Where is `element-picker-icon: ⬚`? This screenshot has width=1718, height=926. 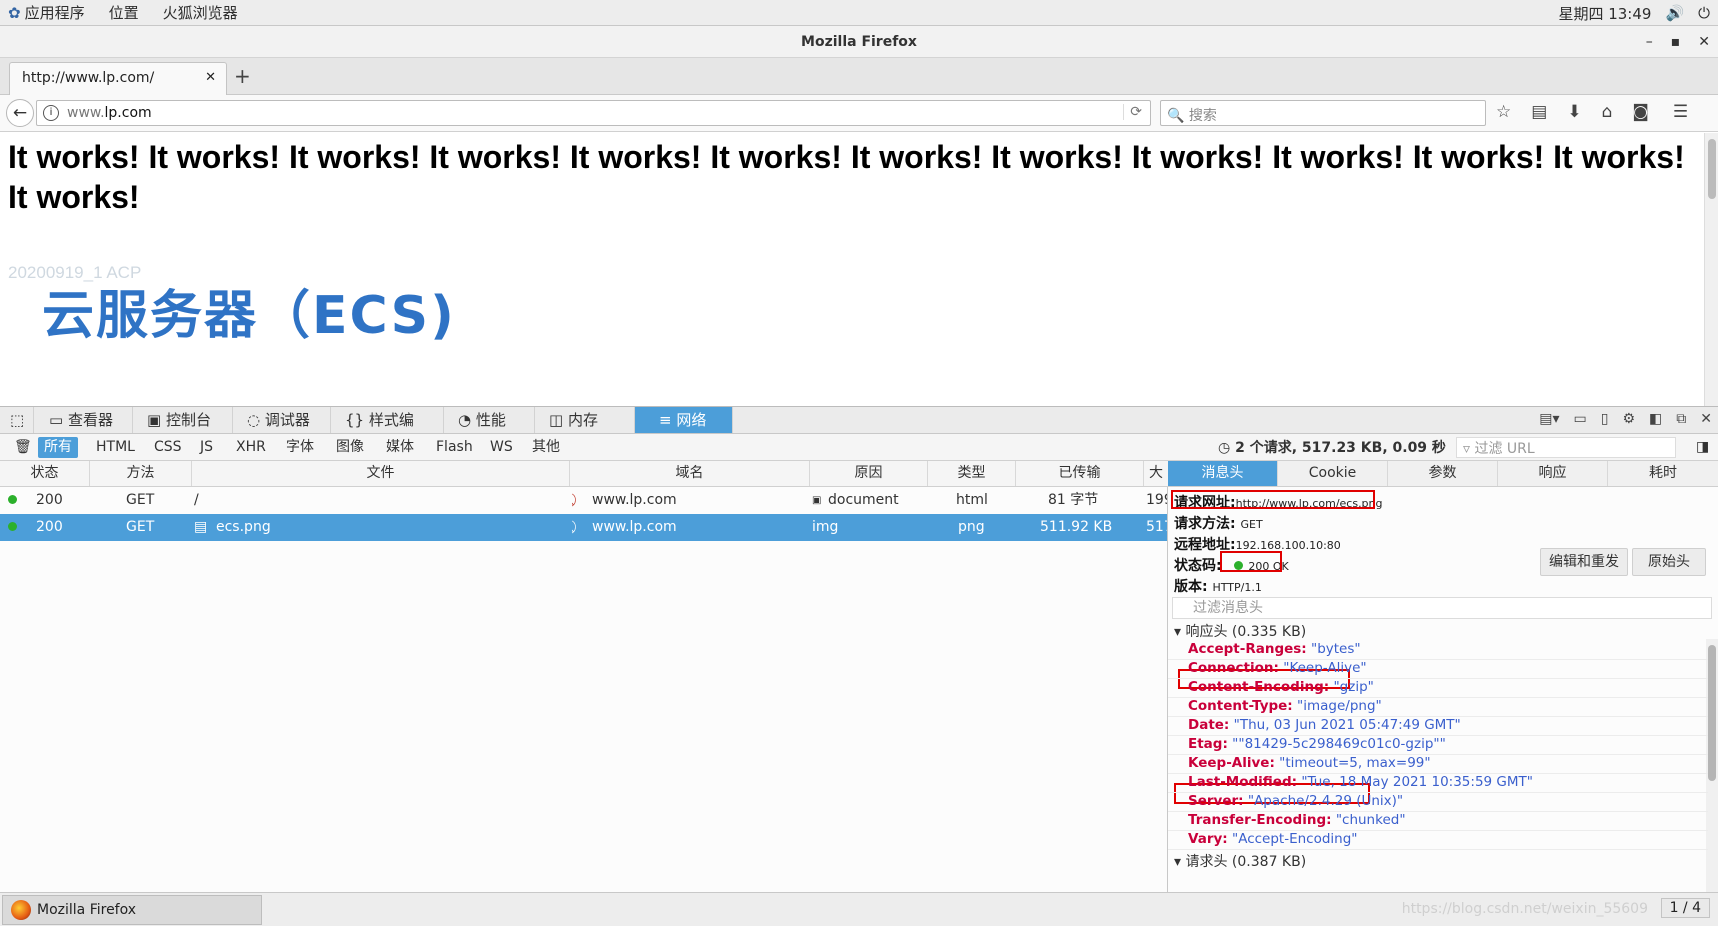
element-picker-icon: ⬚ is located at coordinates (17, 420).